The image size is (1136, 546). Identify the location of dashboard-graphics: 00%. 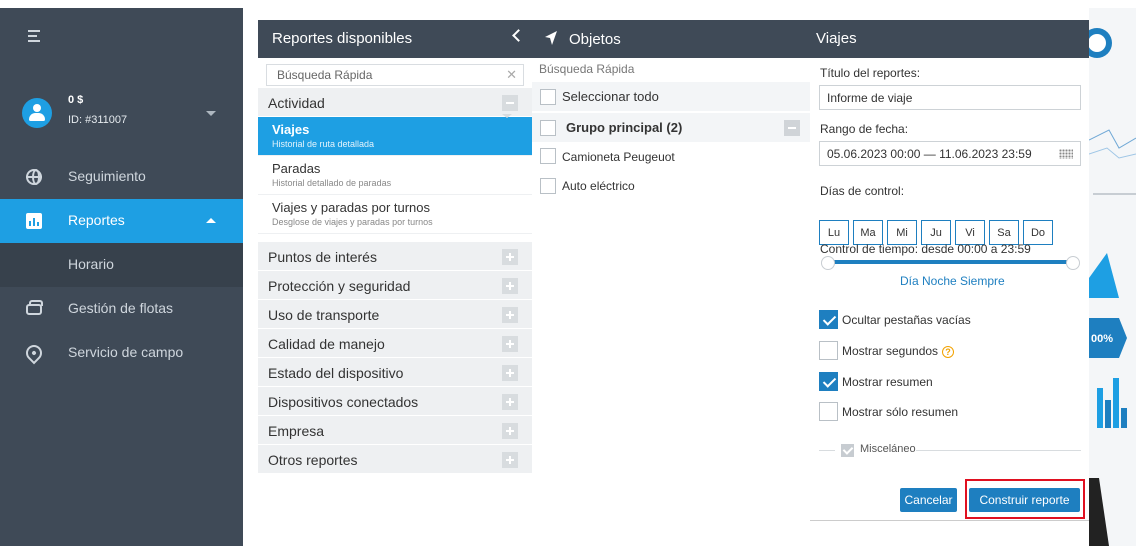
(1112, 287).